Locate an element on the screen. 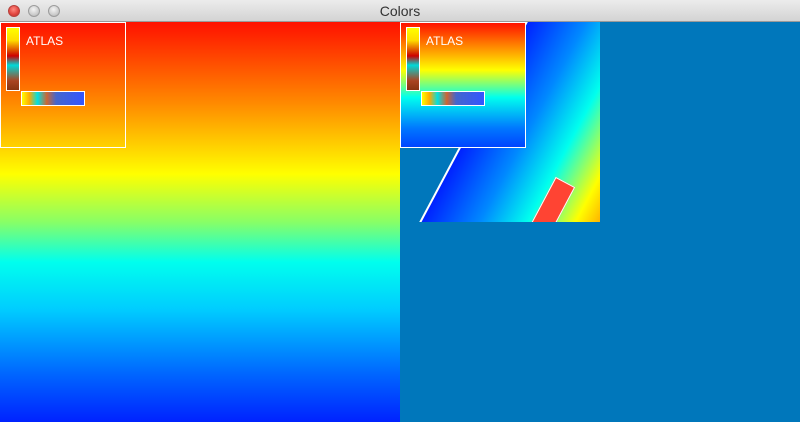  colormap-inset-left: ATLAS is located at coordinates (63, 85).